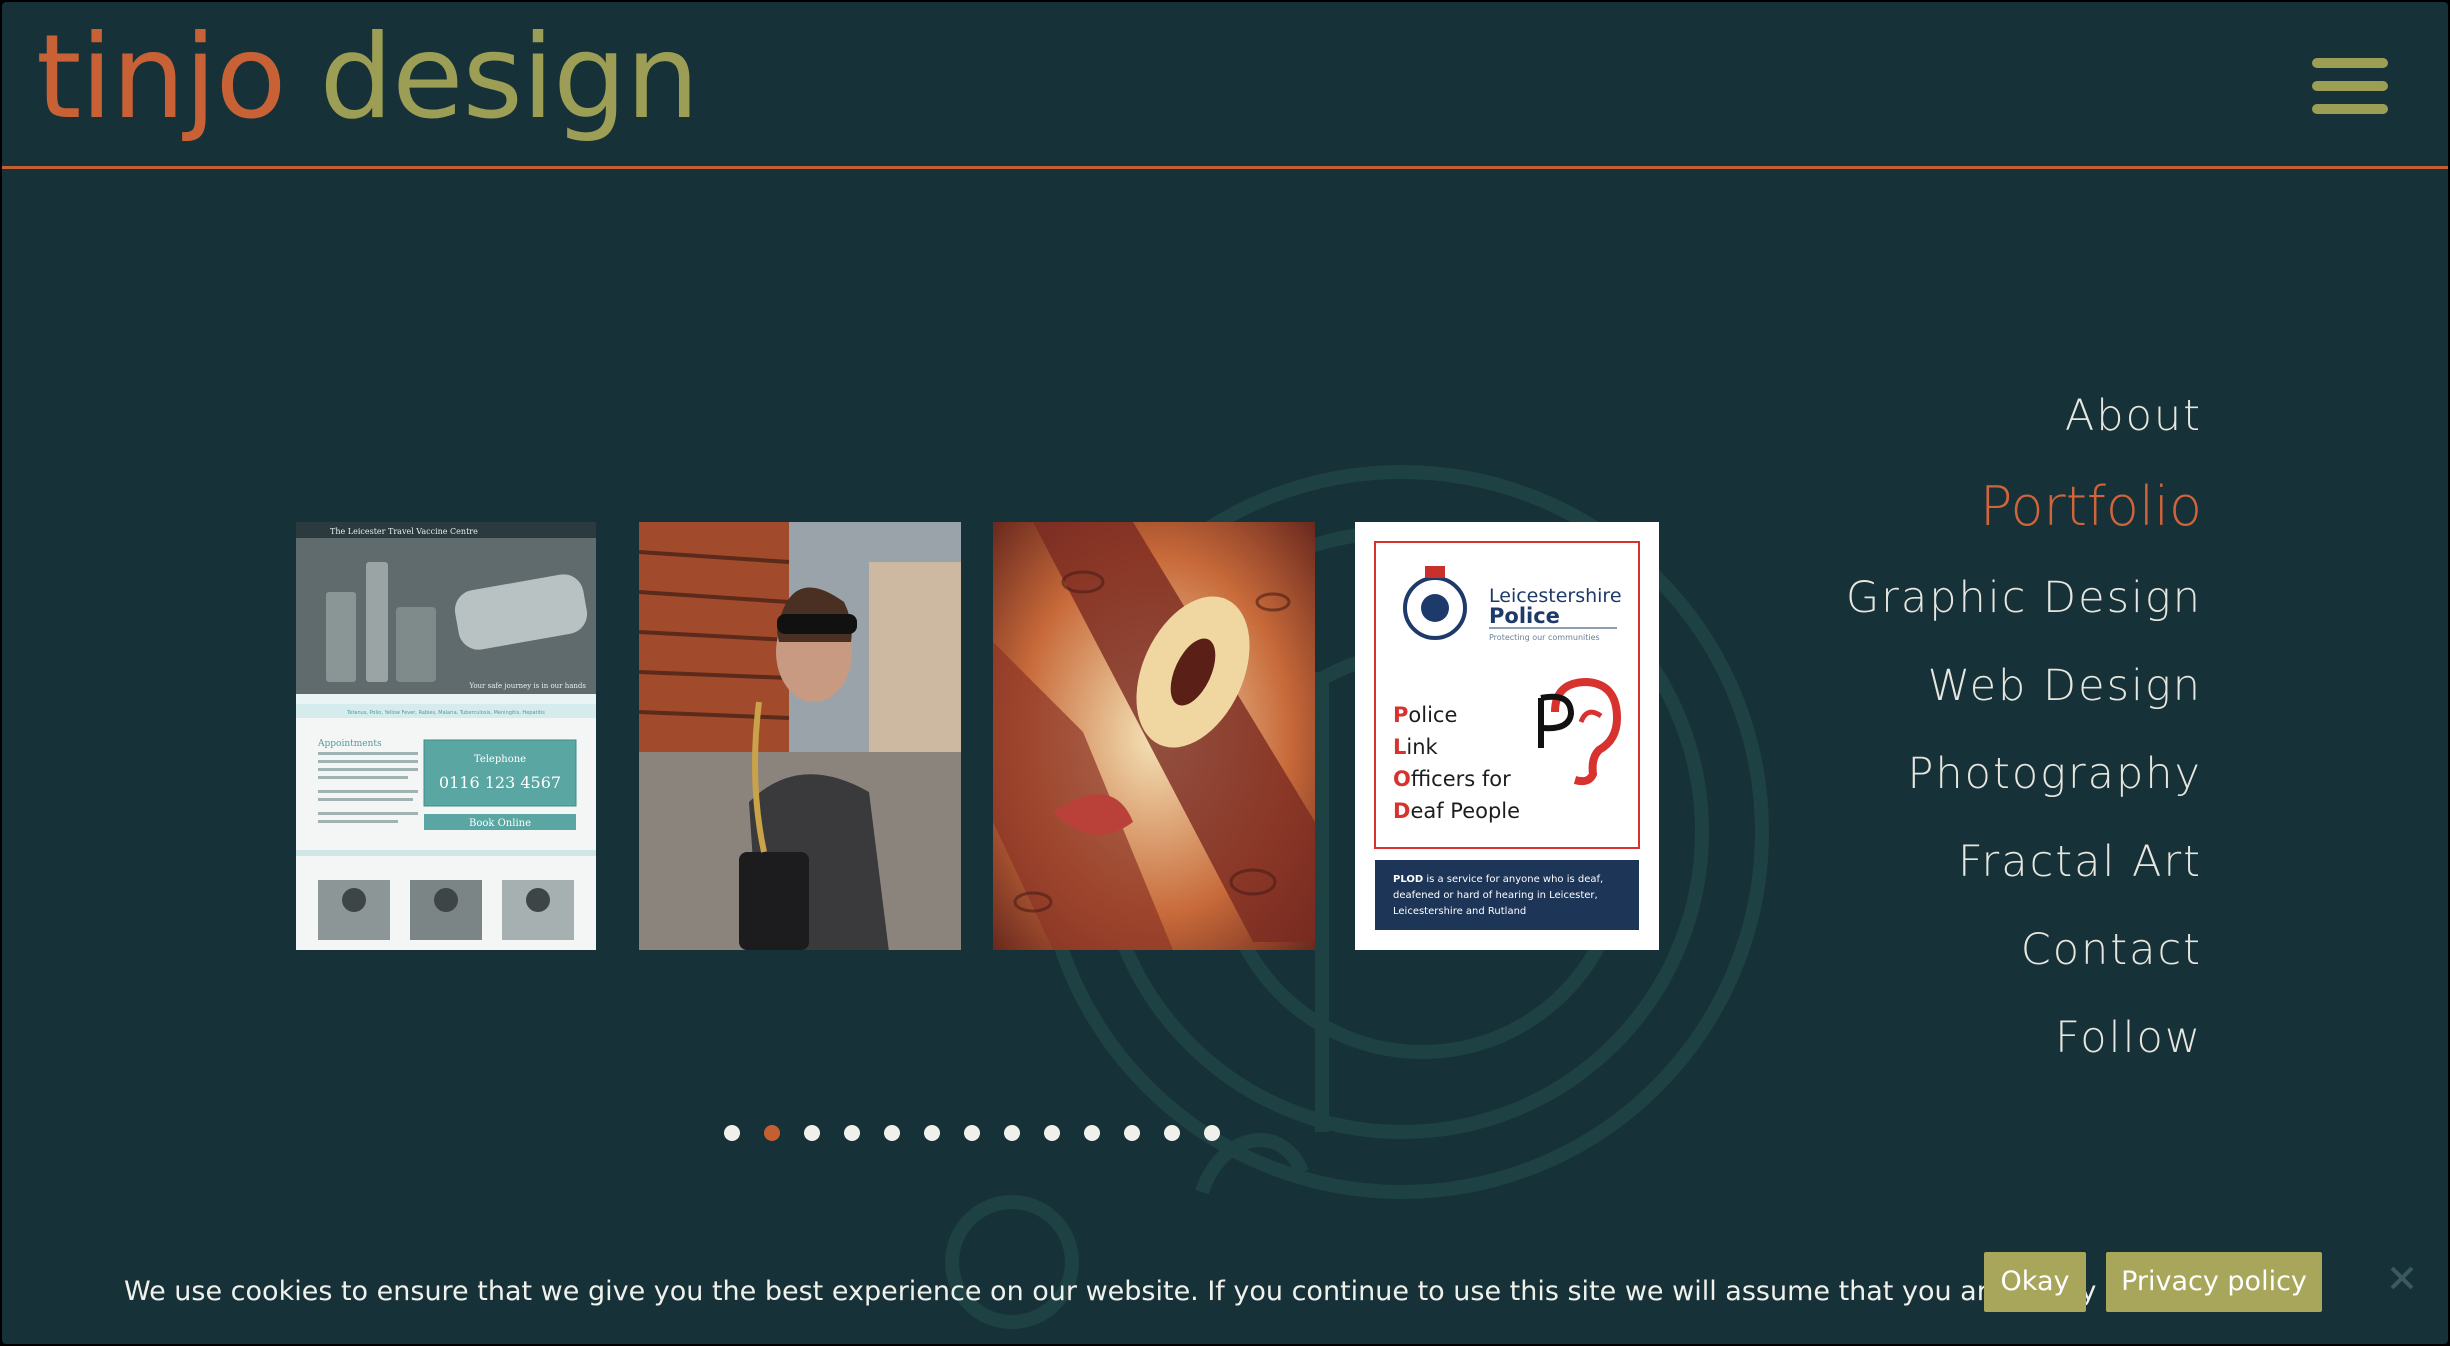 Image resolution: width=2450 pixels, height=1346 pixels. Describe the element at coordinates (2350, 86) in the screenshot. I see `hamburger-menu-icon` at that location.